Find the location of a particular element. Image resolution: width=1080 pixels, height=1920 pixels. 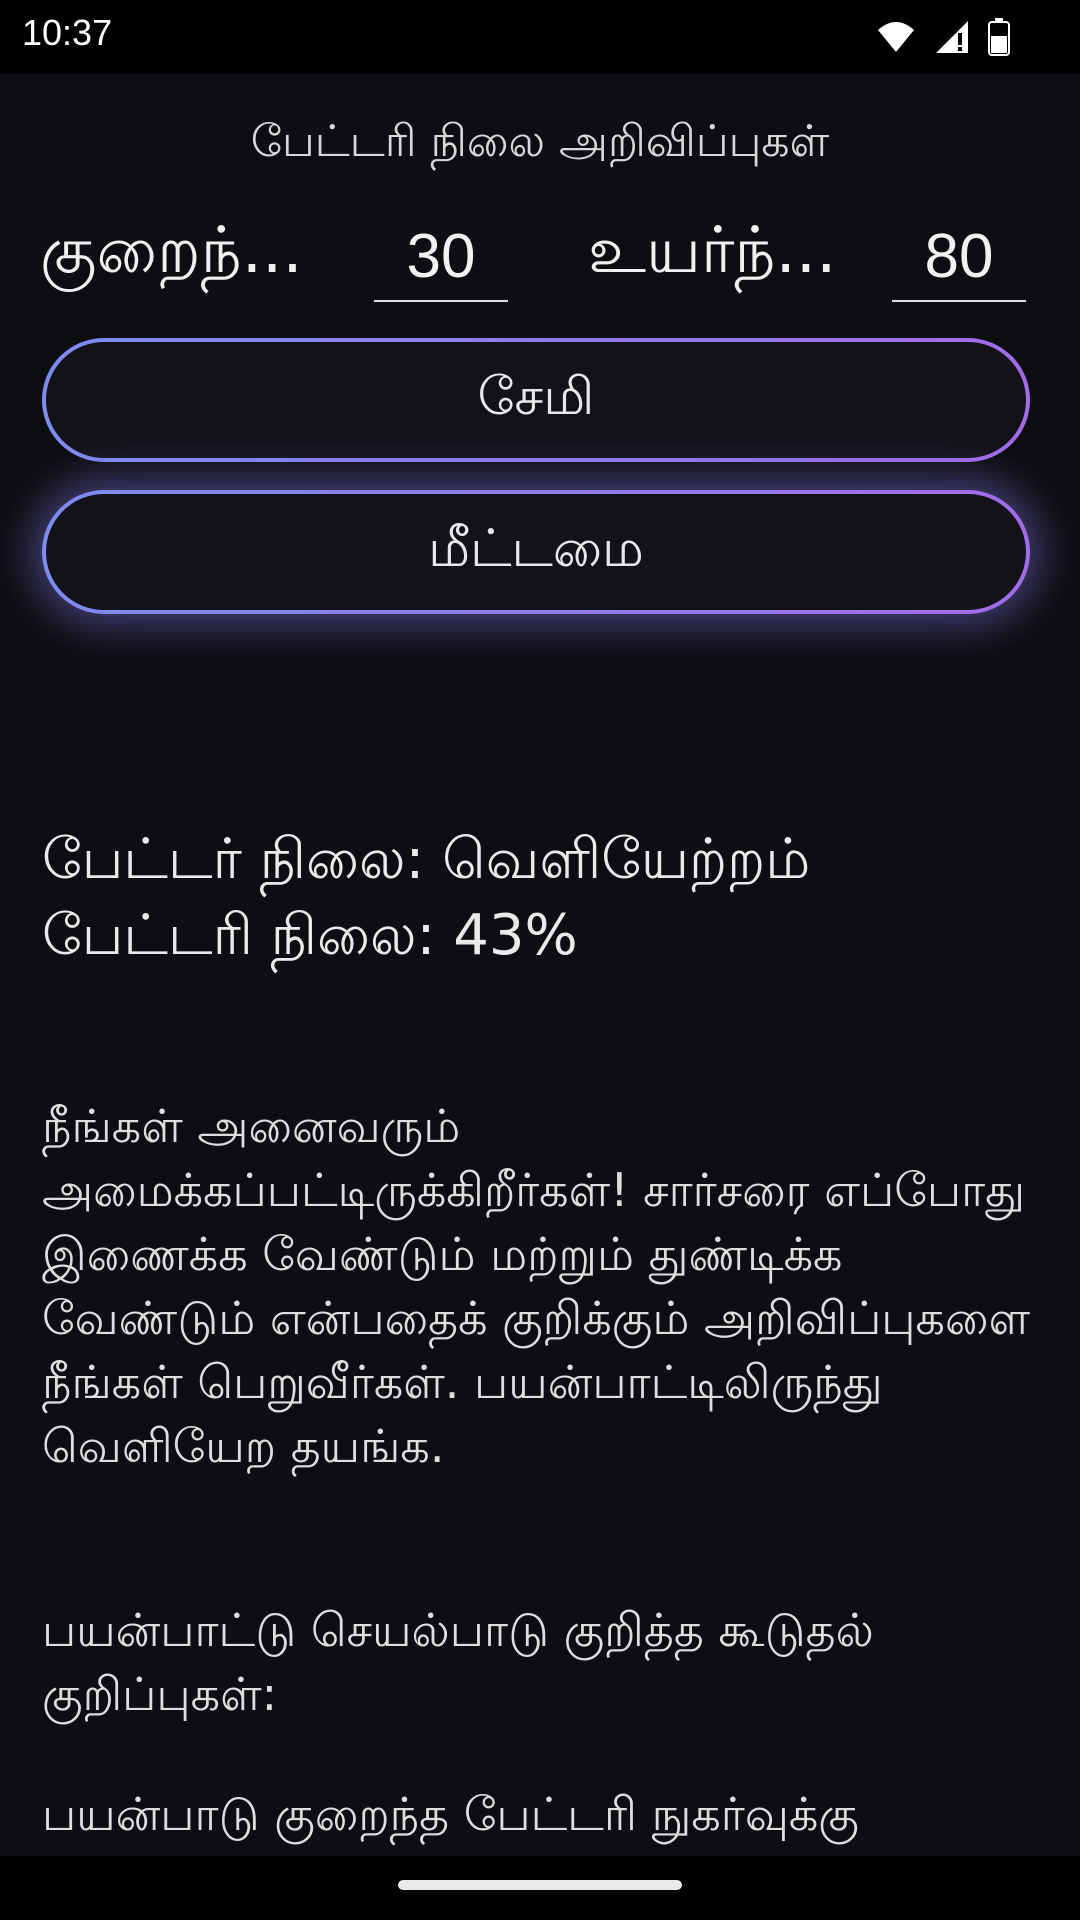

status-icons is located at coordinates (943, 37).